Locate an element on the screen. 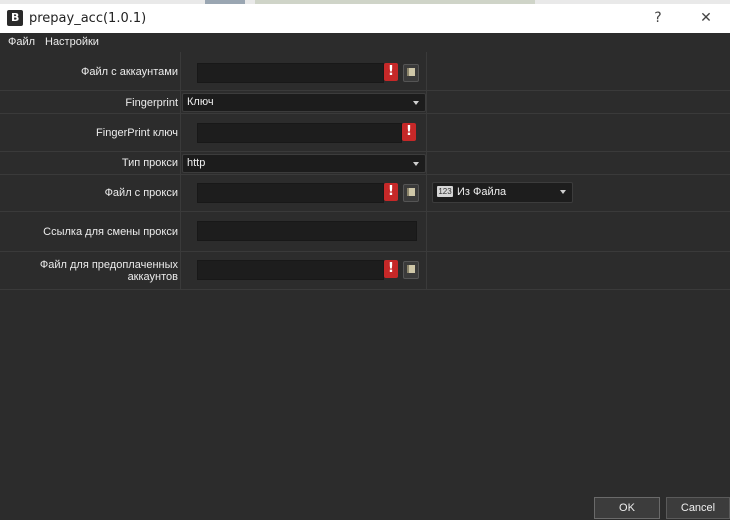 This screenshot has width=730, height=520. proxy-file-input is located at coordinates (290, 193).